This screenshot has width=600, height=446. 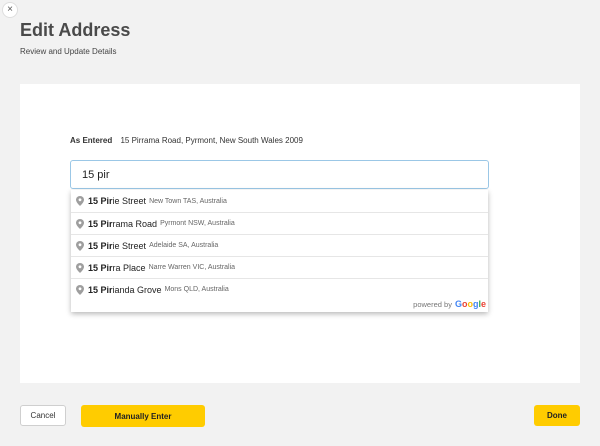 I want to click on suggestion-secondary: Narre Warren VIC, Australia, so click(x=192, y=267).